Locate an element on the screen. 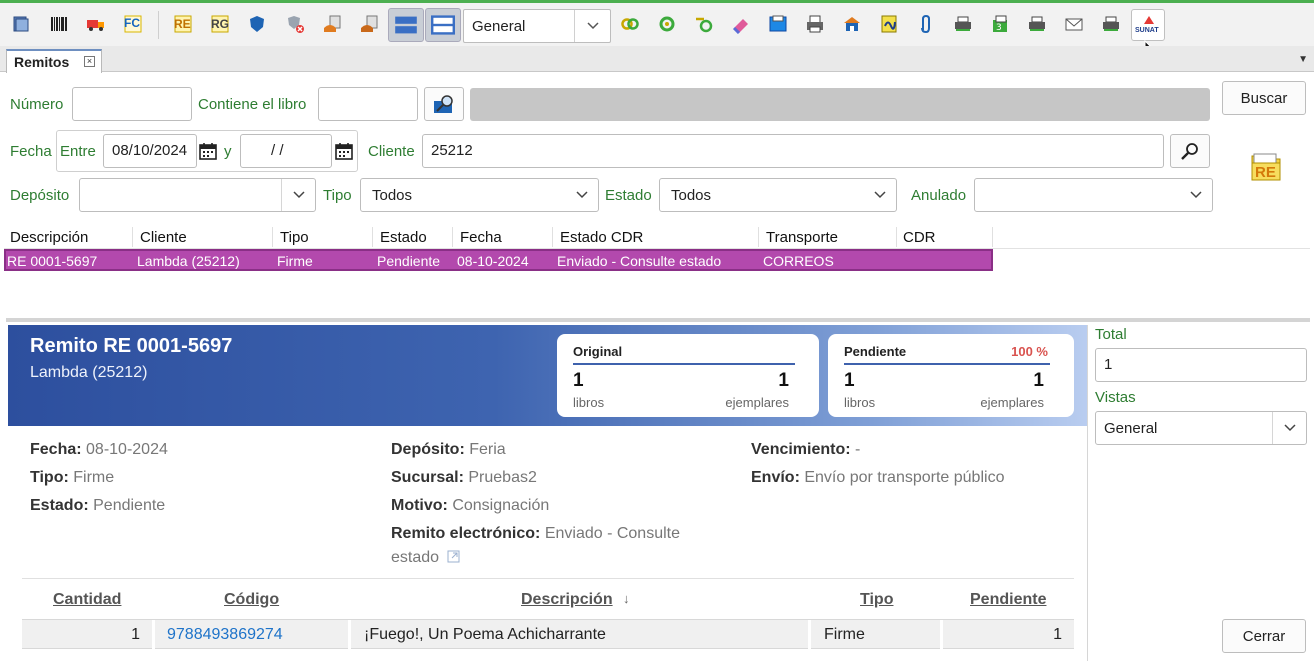 The height and width of the screenshot is (661, 1314). shield-icon is located at coordinates (257, 24).